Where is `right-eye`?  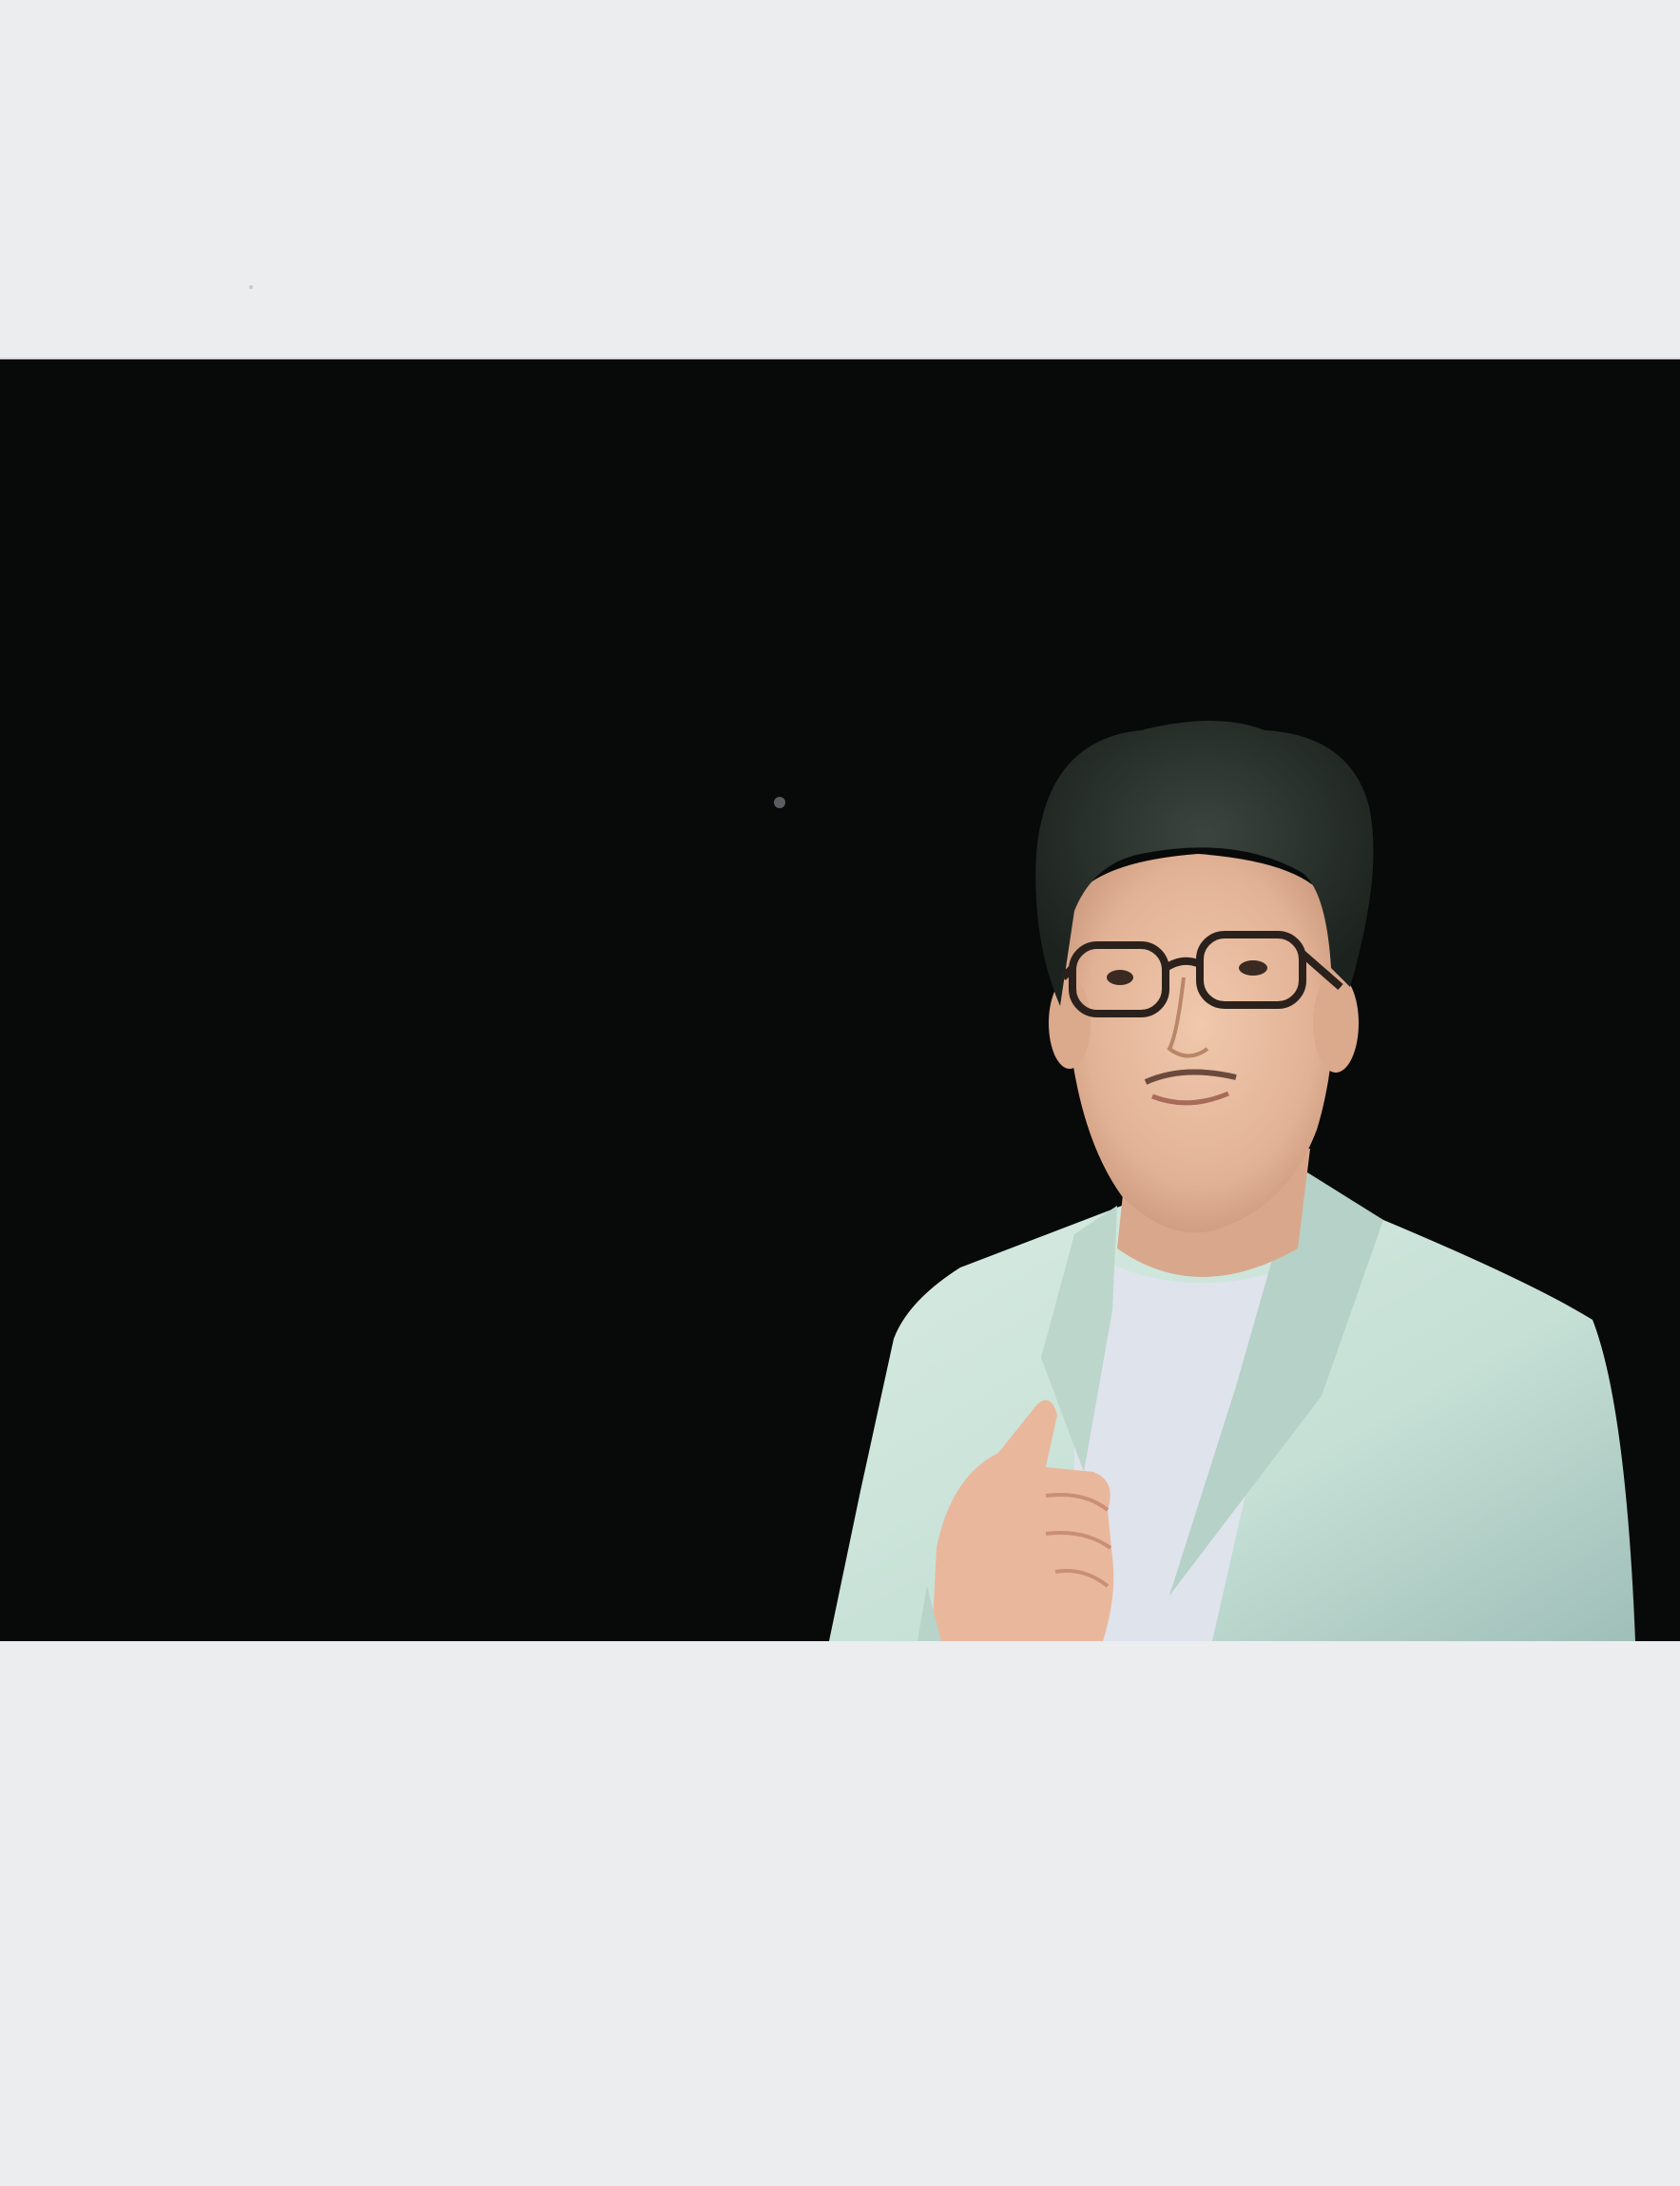 right-eye is located at coordinates (1253, 968).